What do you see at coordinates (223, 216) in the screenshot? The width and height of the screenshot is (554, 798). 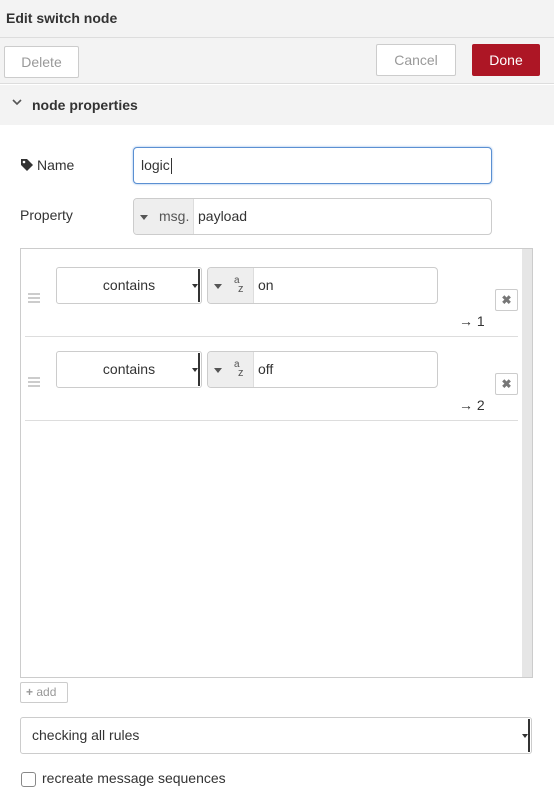 I see `property-value: payload` at bounding box center [223, 216].